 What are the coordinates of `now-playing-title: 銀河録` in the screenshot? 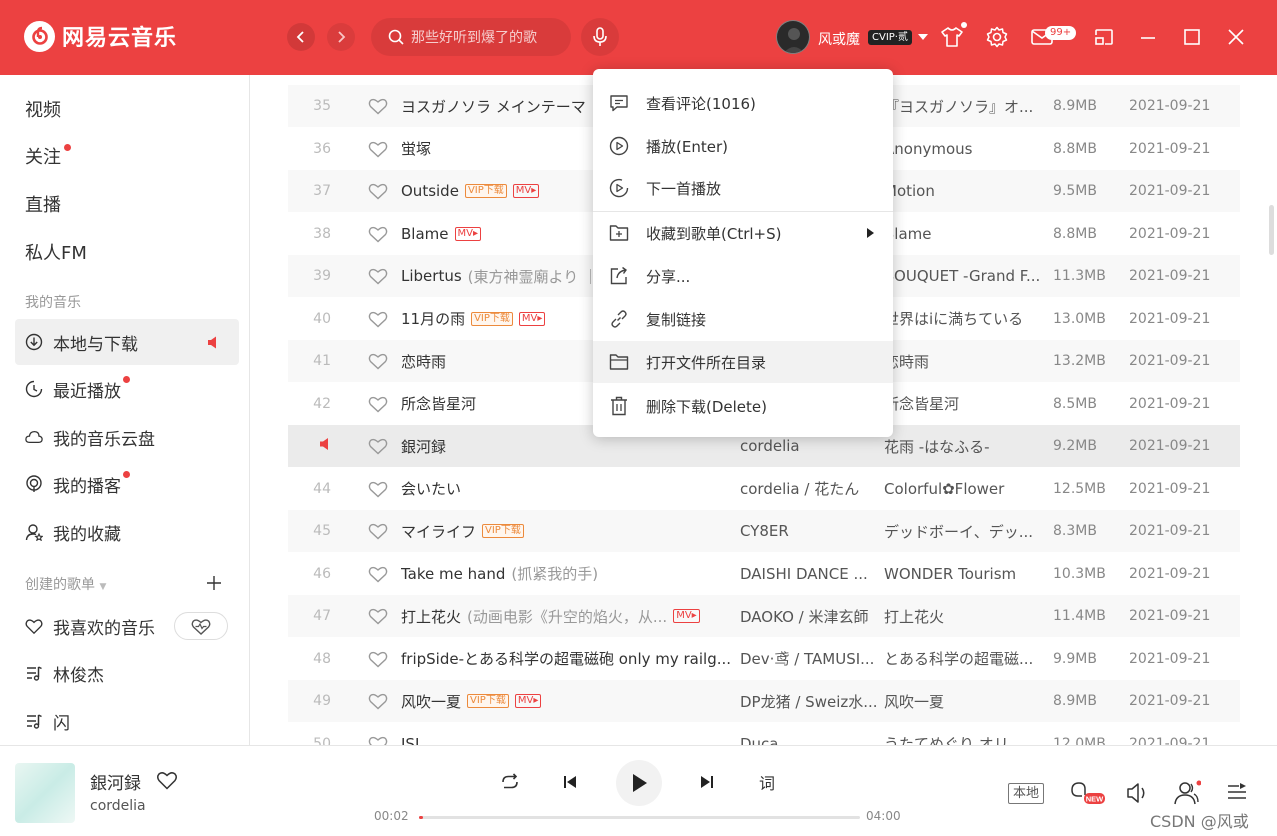 It's located at (115, 781).